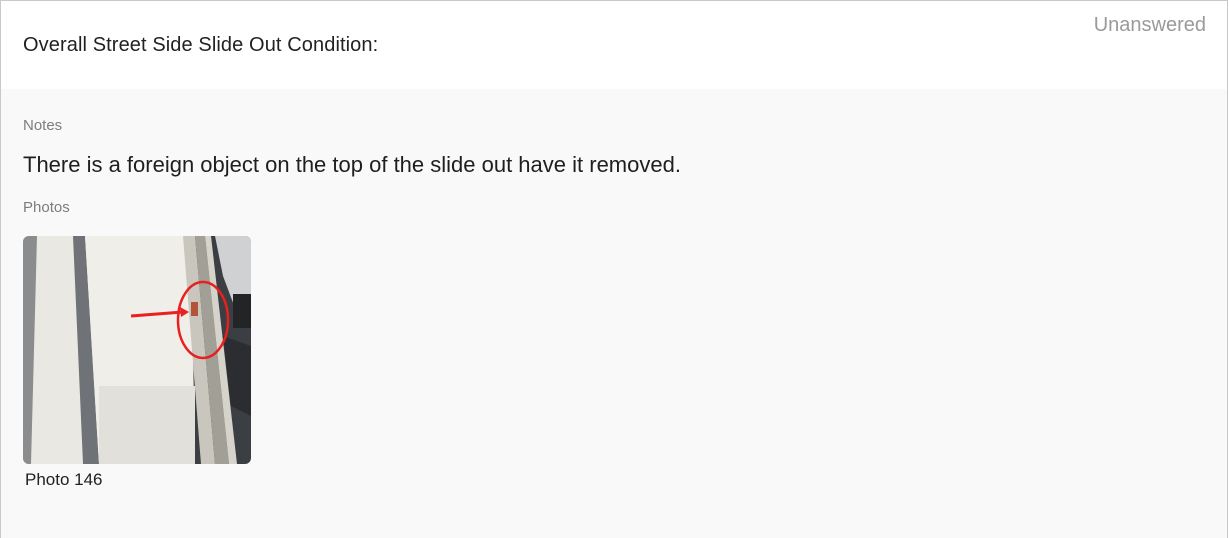 This screenshot has width=1229, height=538. Describe the element at coordinates (201, 44) in the screenshot. I see `item-title: Overall Street Side Slide Out Condition:` at that location.